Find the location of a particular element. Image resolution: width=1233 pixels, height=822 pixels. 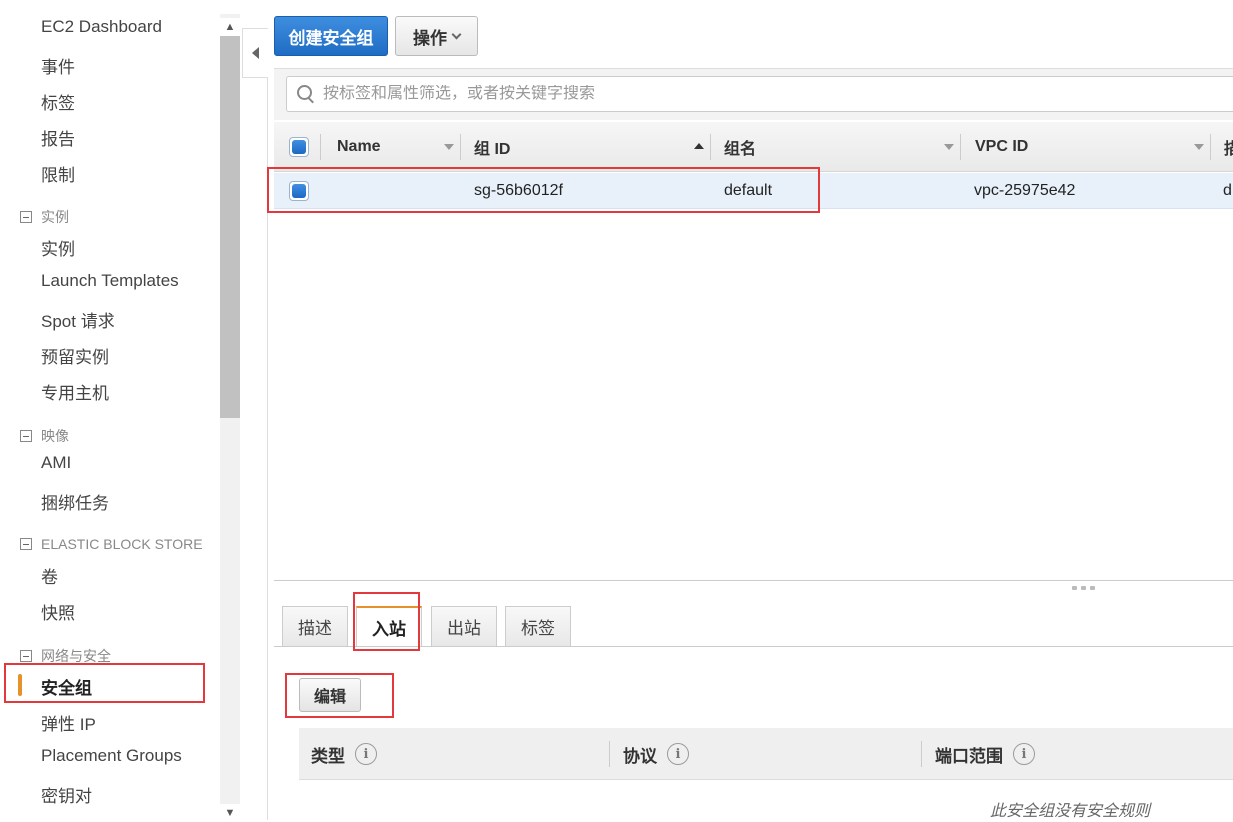

nav-bundle-tasks: 捆绑任务 is located at coordinates (75, 501).